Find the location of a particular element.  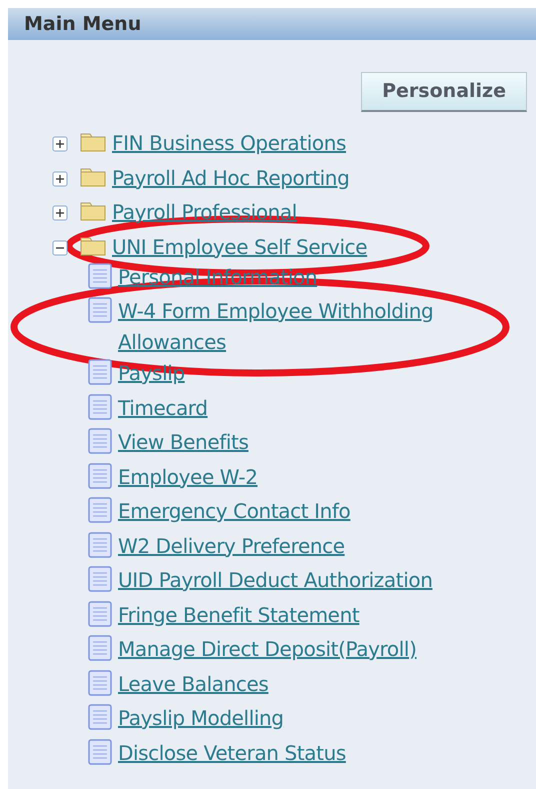

menu-link: UID Payroll Deduct Authorization is located at coordinates (275, 580).